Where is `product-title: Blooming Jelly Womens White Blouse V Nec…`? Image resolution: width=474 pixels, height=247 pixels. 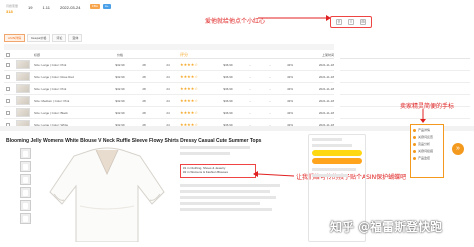 product-title: Blooming Jelly Womens White Blouse V Nec… is located at coordinates (134, 141).